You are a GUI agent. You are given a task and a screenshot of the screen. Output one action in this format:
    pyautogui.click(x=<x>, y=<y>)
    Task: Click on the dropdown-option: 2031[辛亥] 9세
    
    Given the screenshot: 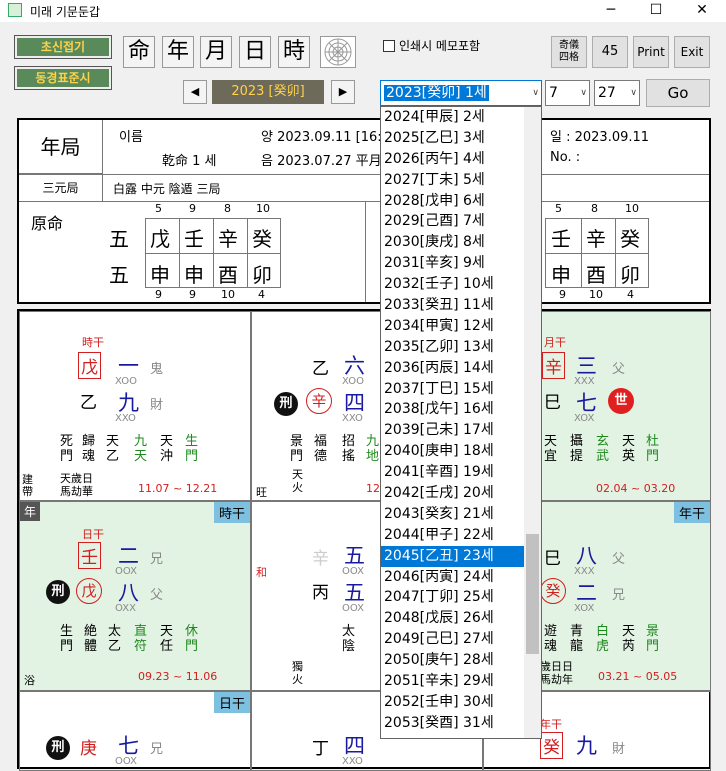 What is the action you would take?
    pyautogui.click(x=461, y=263)
    